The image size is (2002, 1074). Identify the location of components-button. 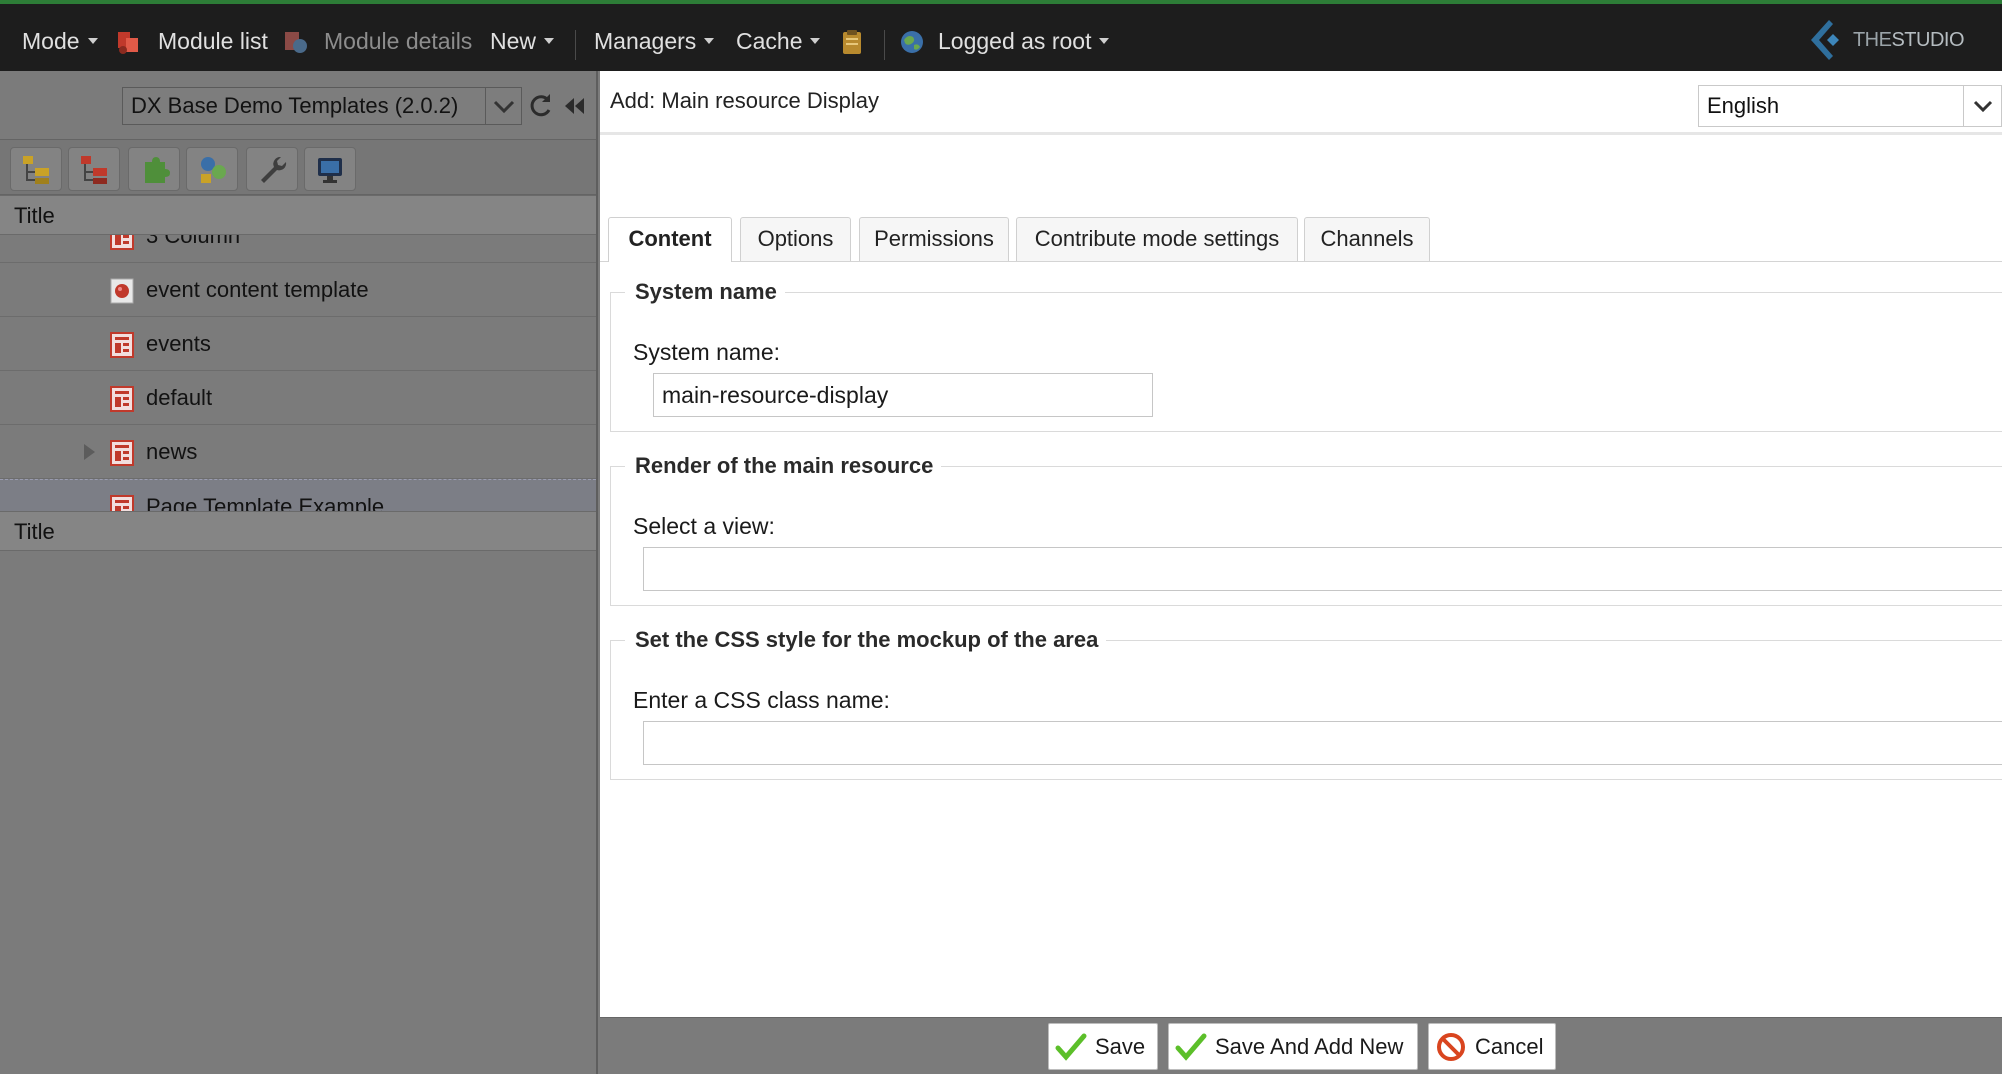
(212, 169).